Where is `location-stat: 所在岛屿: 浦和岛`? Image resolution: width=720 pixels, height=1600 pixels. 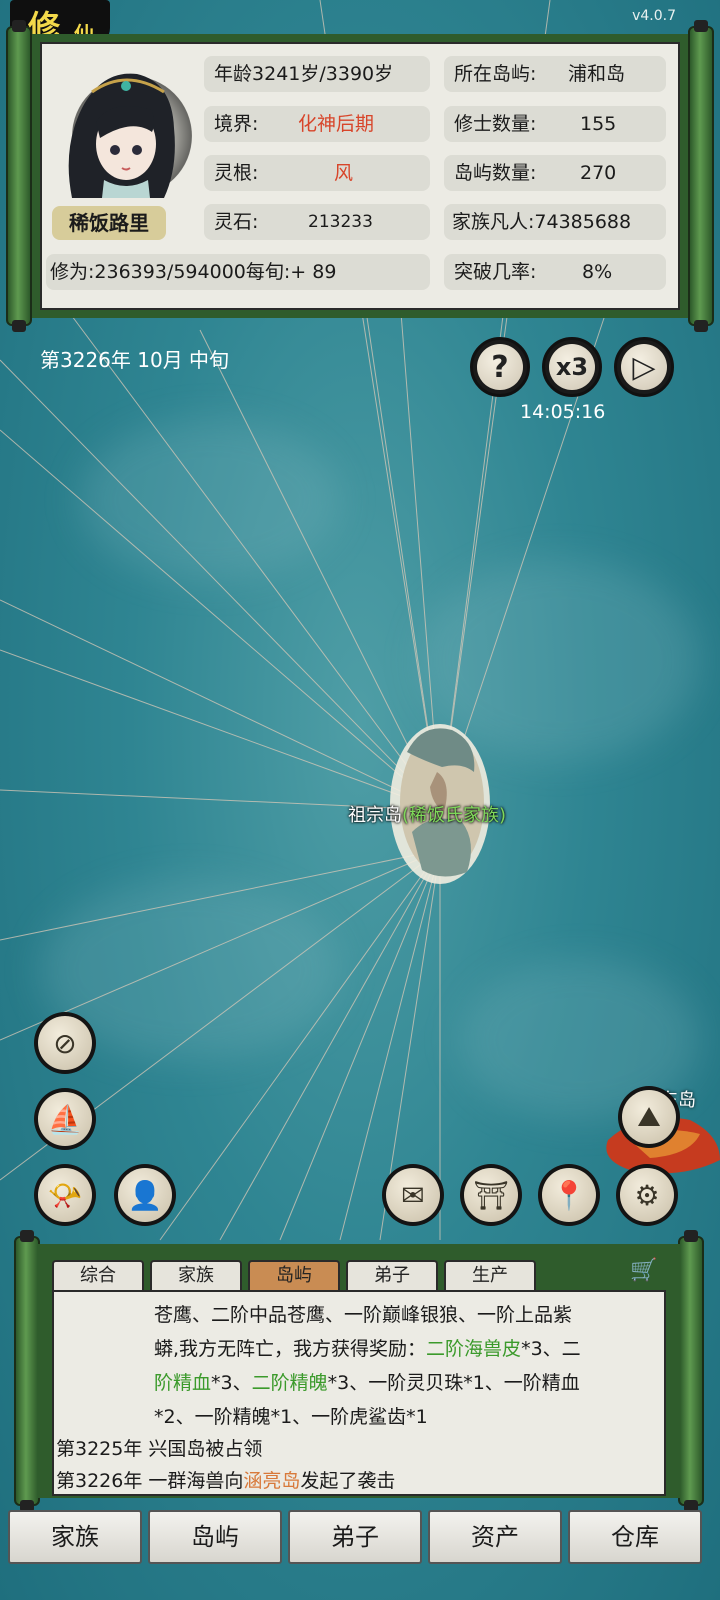 location-stat: 所在岛屿: 浦和岛 is located at coordinates (555, 74).